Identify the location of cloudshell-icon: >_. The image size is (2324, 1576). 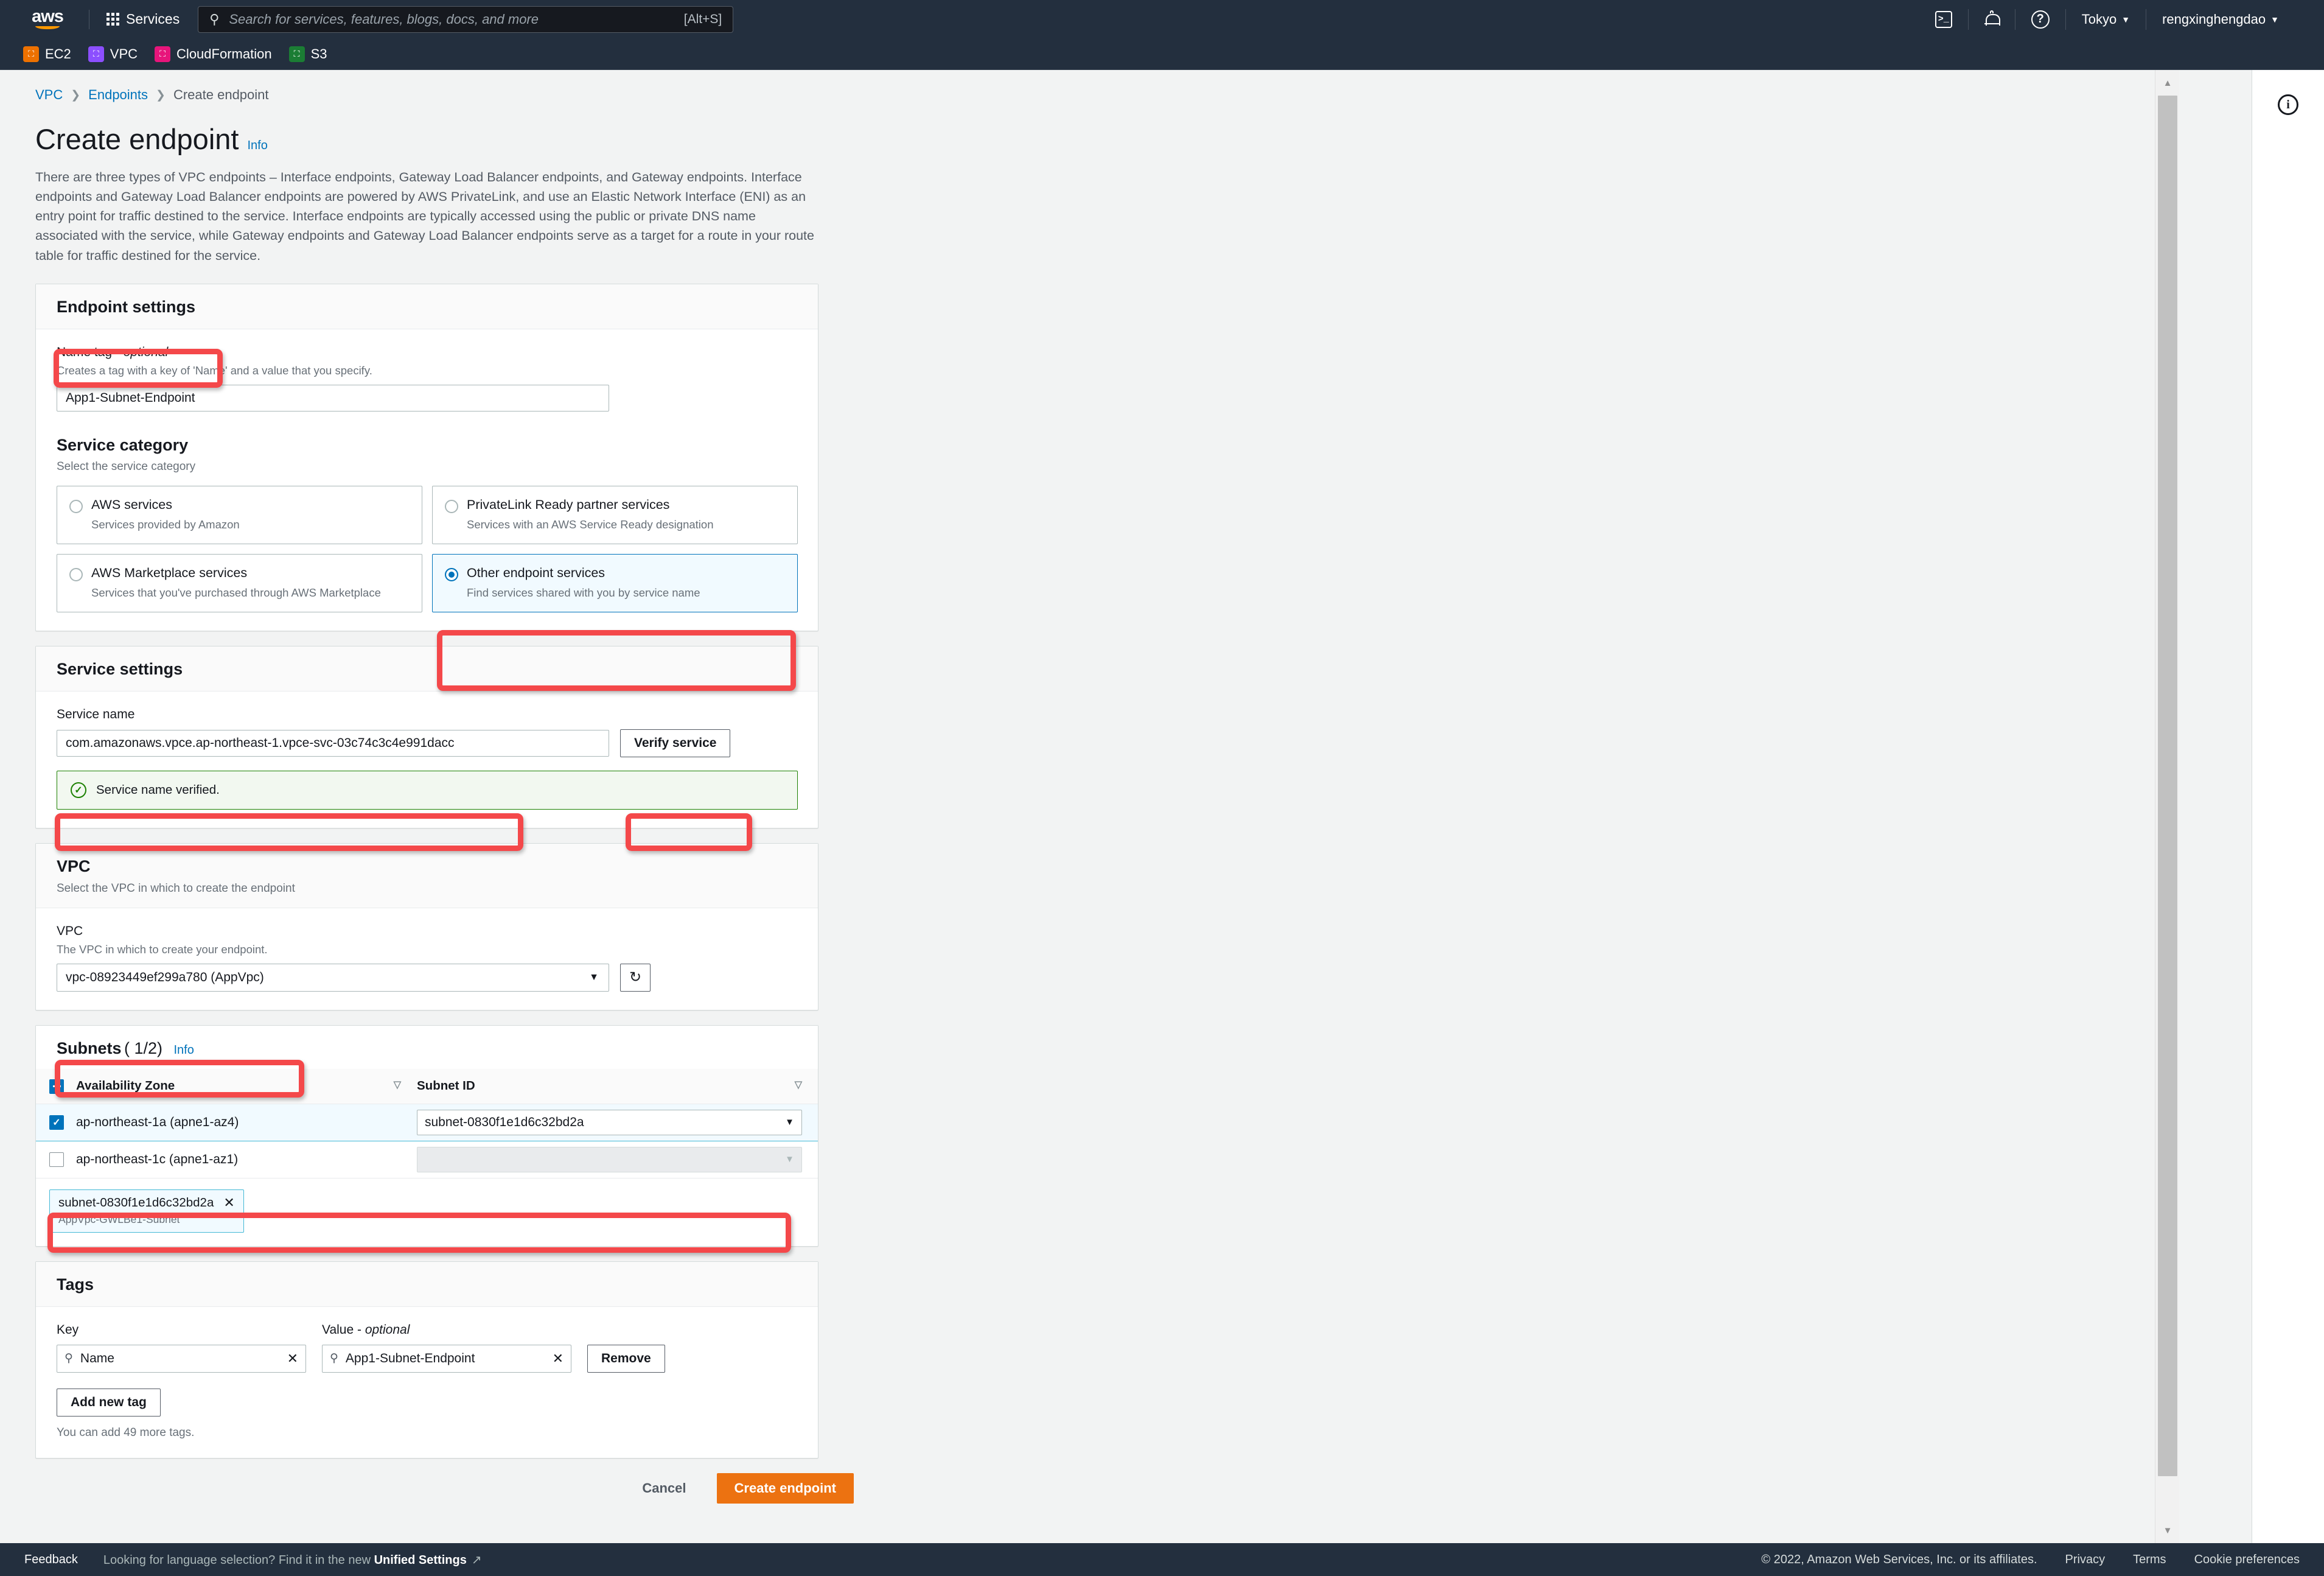
(1943, 19).